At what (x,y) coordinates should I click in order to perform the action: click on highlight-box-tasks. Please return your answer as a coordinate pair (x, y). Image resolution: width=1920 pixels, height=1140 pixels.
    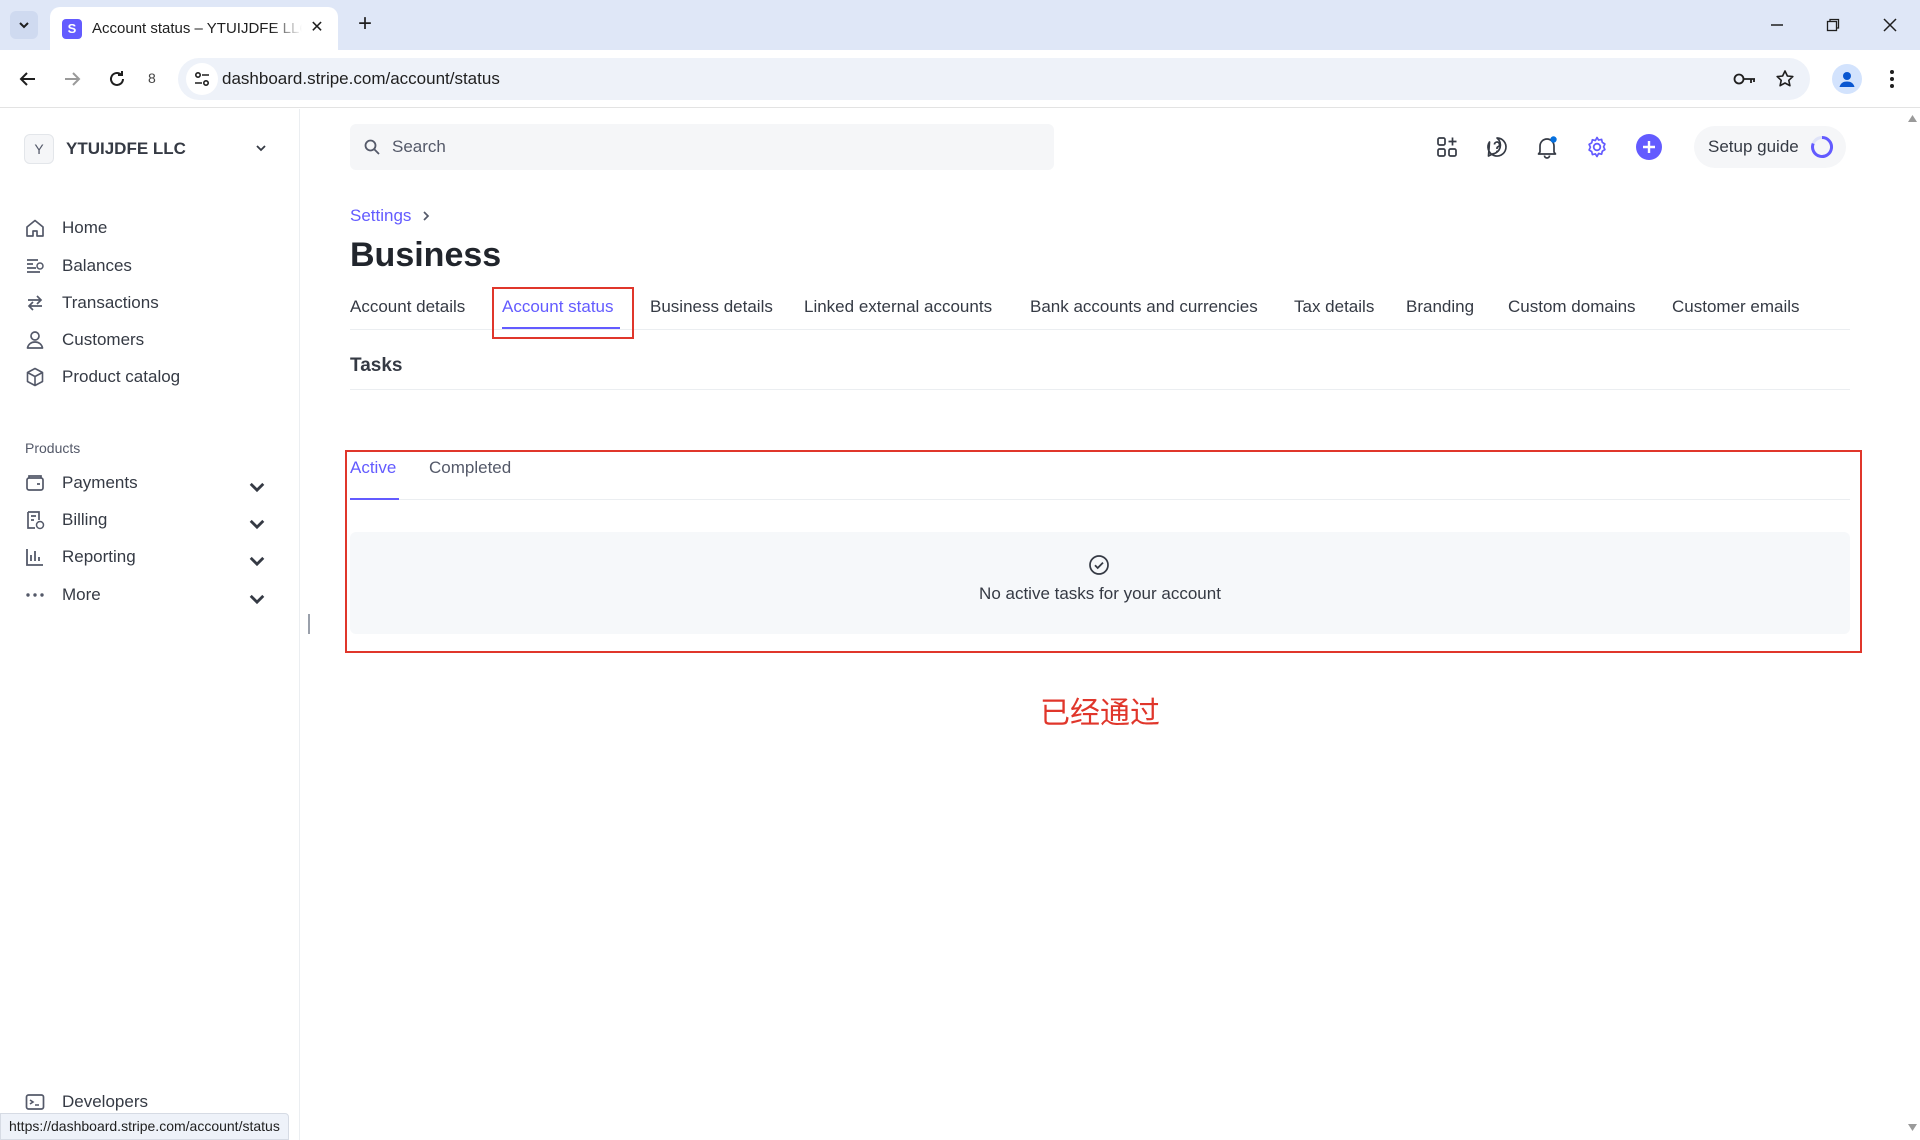
    Looking at the image, I should click on (1103, 551).